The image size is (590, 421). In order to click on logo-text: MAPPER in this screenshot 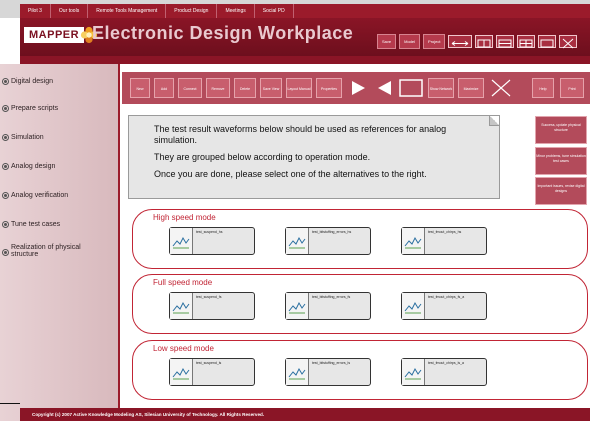, I will do `click(54, 35)`.